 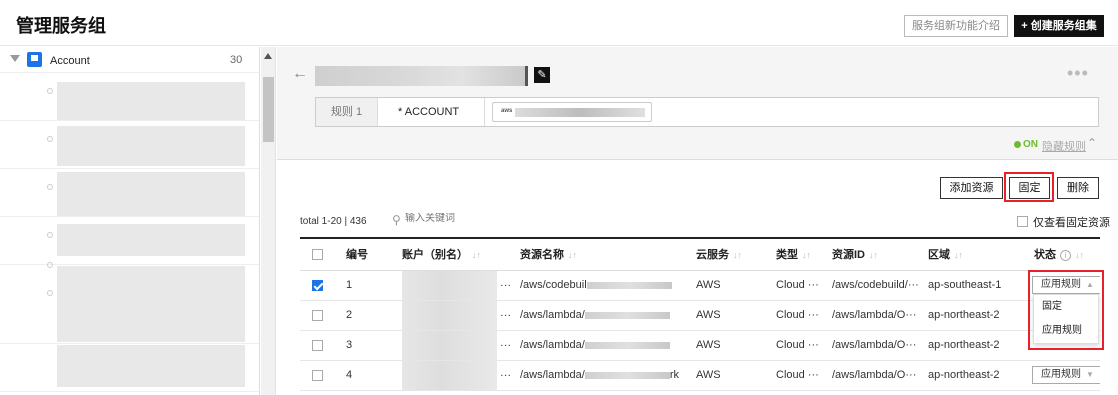 I want to click on delete-button: 删除, so click(x=1078, y=188).